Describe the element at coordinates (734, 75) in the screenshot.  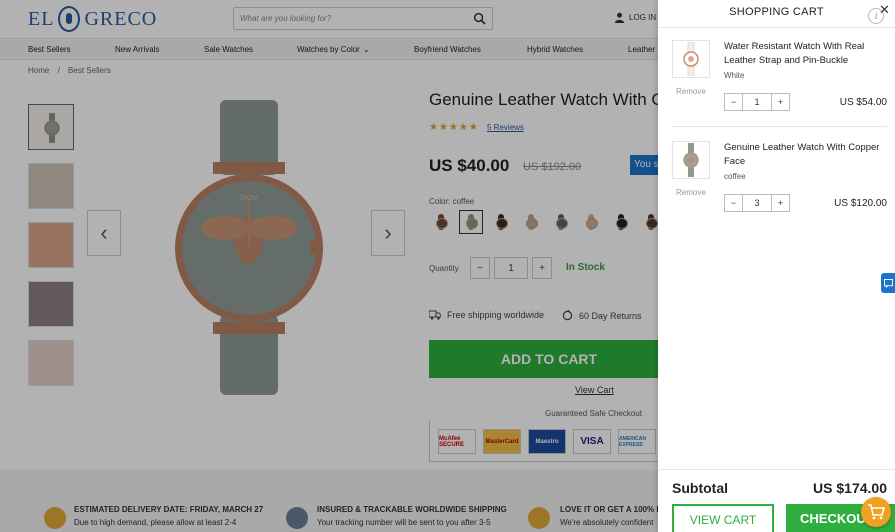
I see `cart-item-variant: White` at that location.